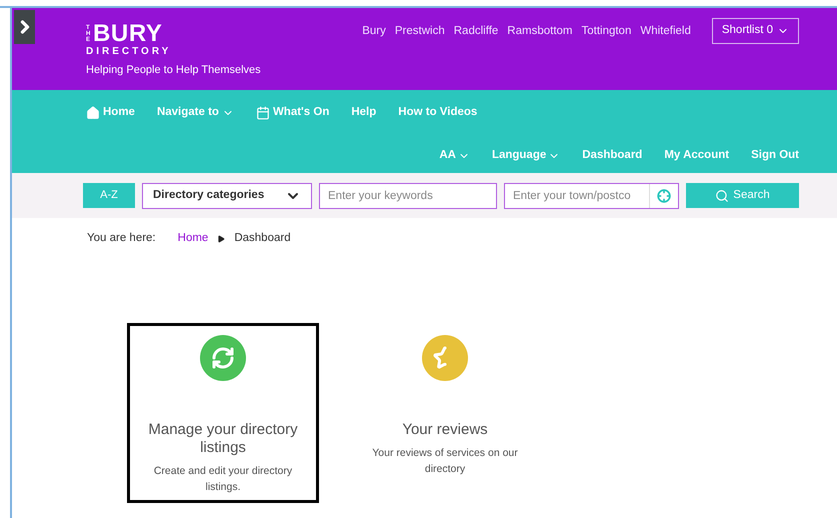 This screenshot has width=837, height=518. I want to click on sidebar-toggle-button, so click(24, 27).